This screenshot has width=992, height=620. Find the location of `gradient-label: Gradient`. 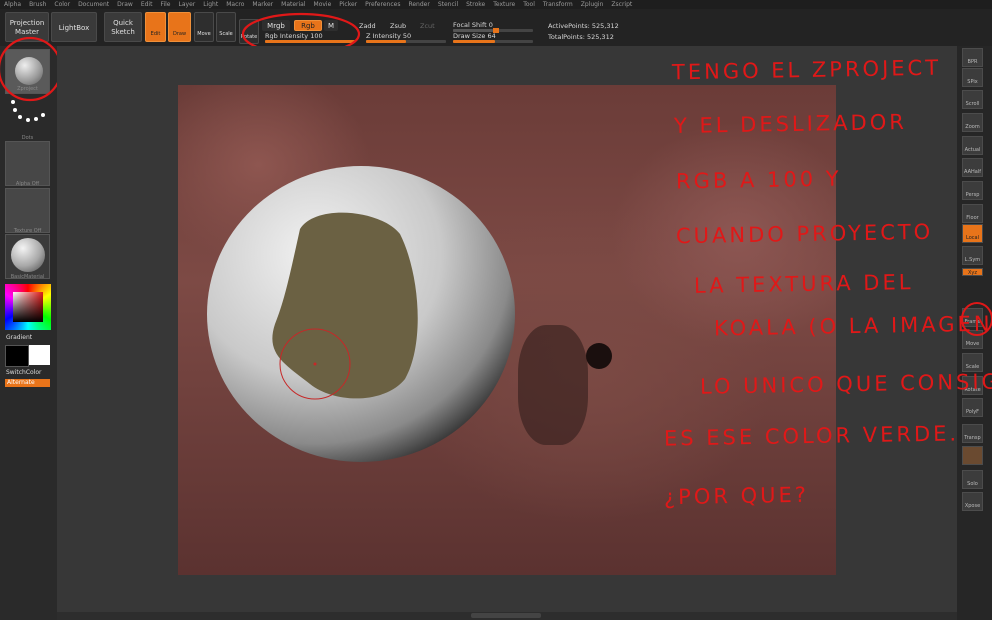

gradient-label: Gradient is located at coordinates (19, 337).